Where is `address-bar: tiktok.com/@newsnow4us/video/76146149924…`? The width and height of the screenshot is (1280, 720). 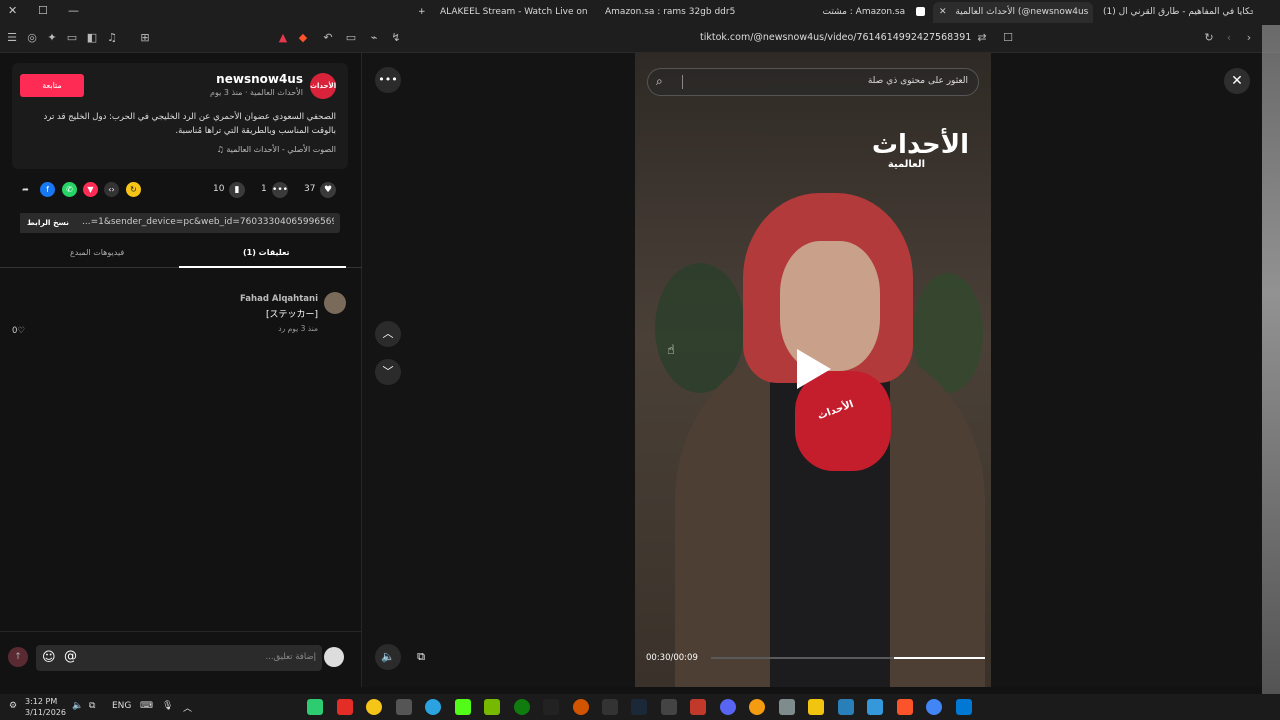
address-bar: tiktok.com/@newsnow4us/video/76146149924… is located at coordinates (835, 37).